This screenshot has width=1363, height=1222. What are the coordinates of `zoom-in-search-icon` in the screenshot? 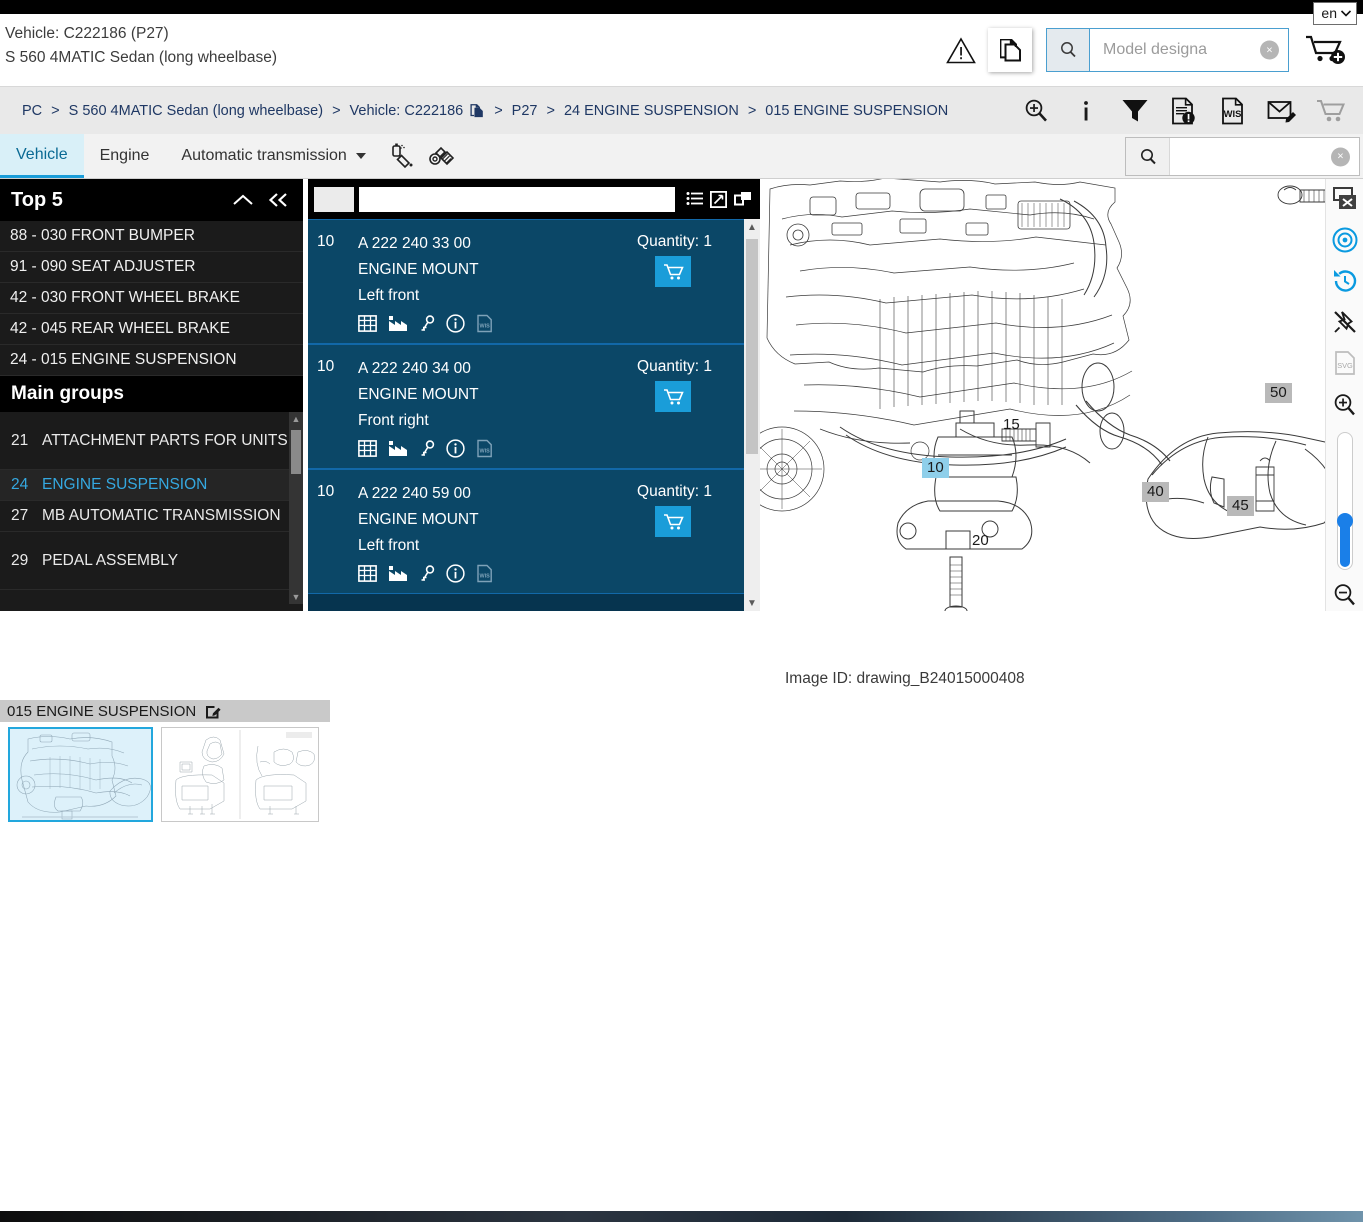 It's located at (1036, 111).